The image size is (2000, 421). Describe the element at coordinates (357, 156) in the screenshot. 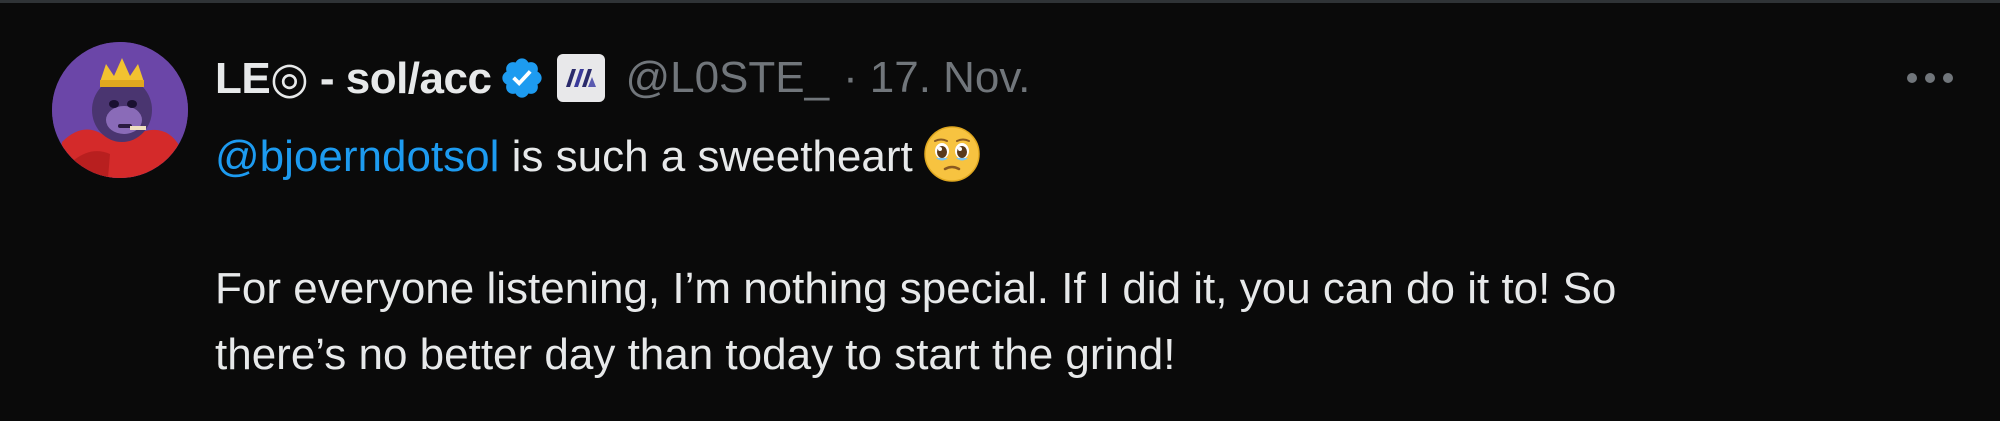

I see `mention-link: @bjoerndotsol` at that location.